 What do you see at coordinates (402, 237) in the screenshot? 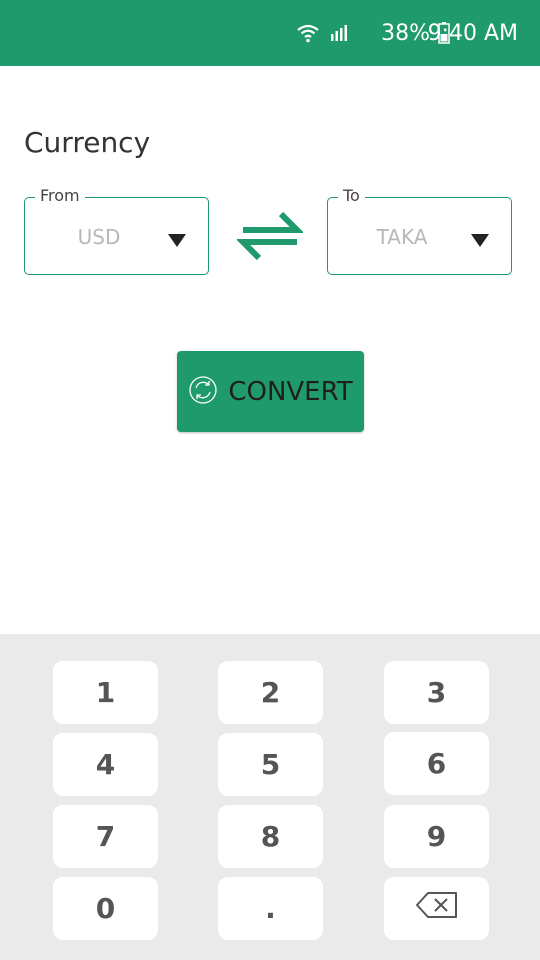
I see `to-value: TAKA` at bounding box center [402, 237].